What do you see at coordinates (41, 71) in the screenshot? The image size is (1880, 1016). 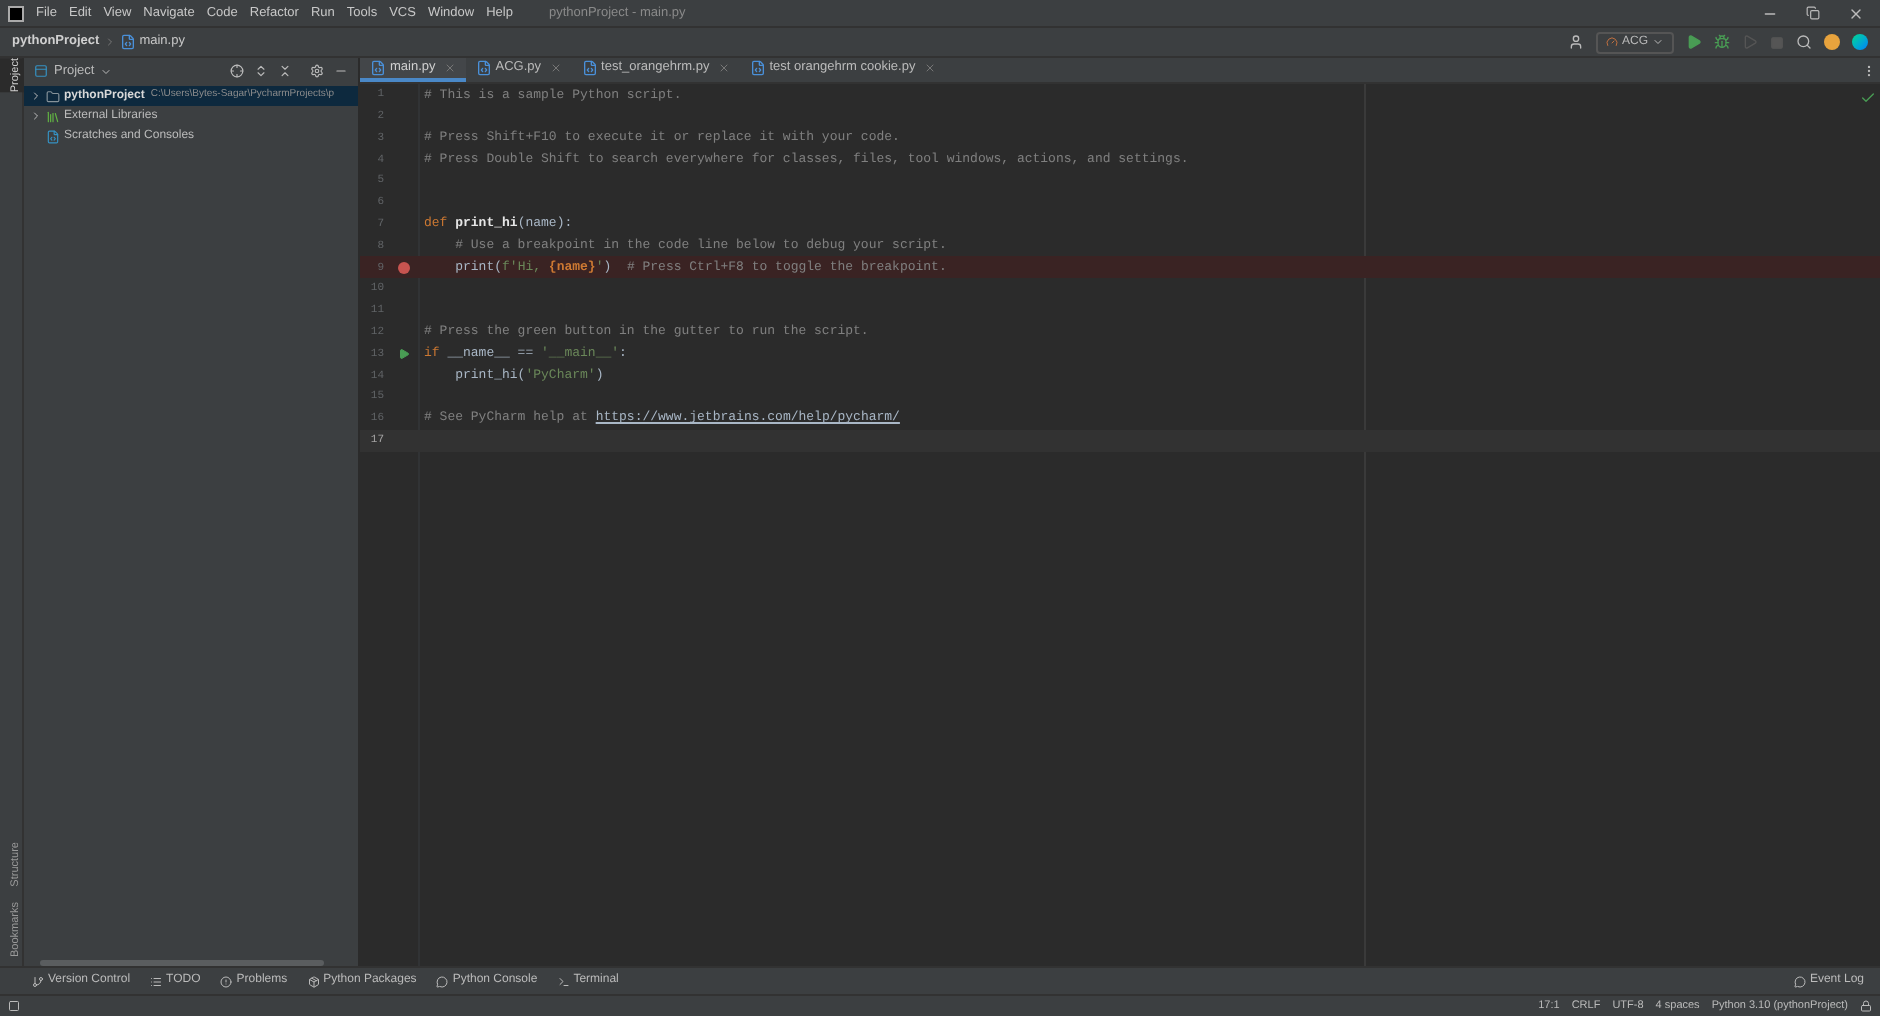 I see `project-view-icon` at bounding box center [41, 71].